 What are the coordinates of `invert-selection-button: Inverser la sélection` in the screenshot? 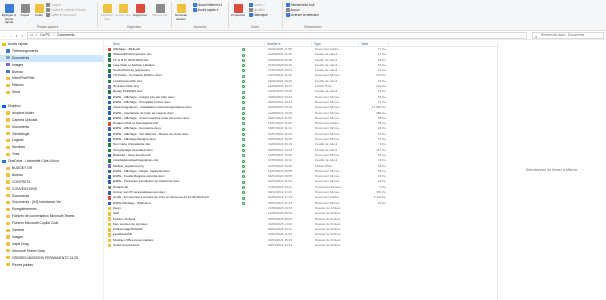 It's located at (302, 15).